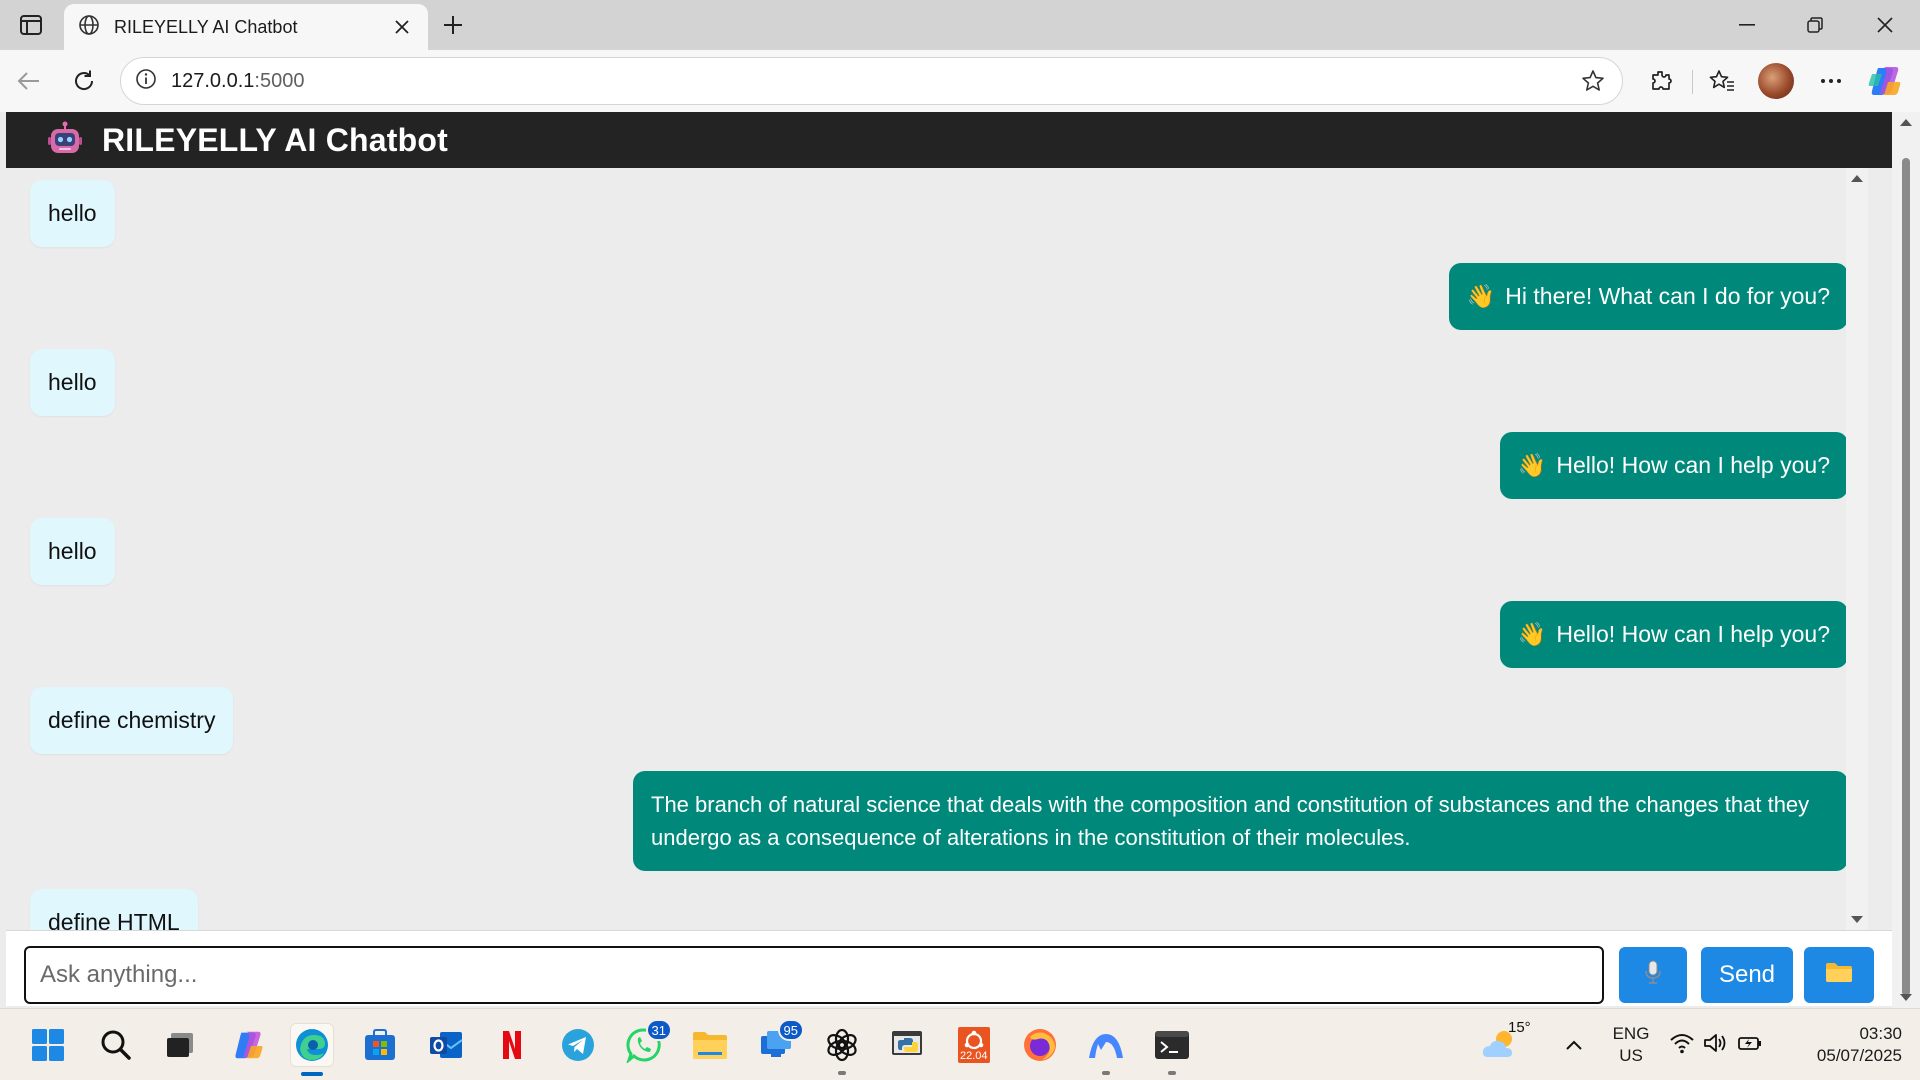 The width and height of the screenshot is (1920, 1080). What do you see at coordinates (114, 919) in the screenshot?
I see `message-text: define HTML` at bounding box center [114, 919].